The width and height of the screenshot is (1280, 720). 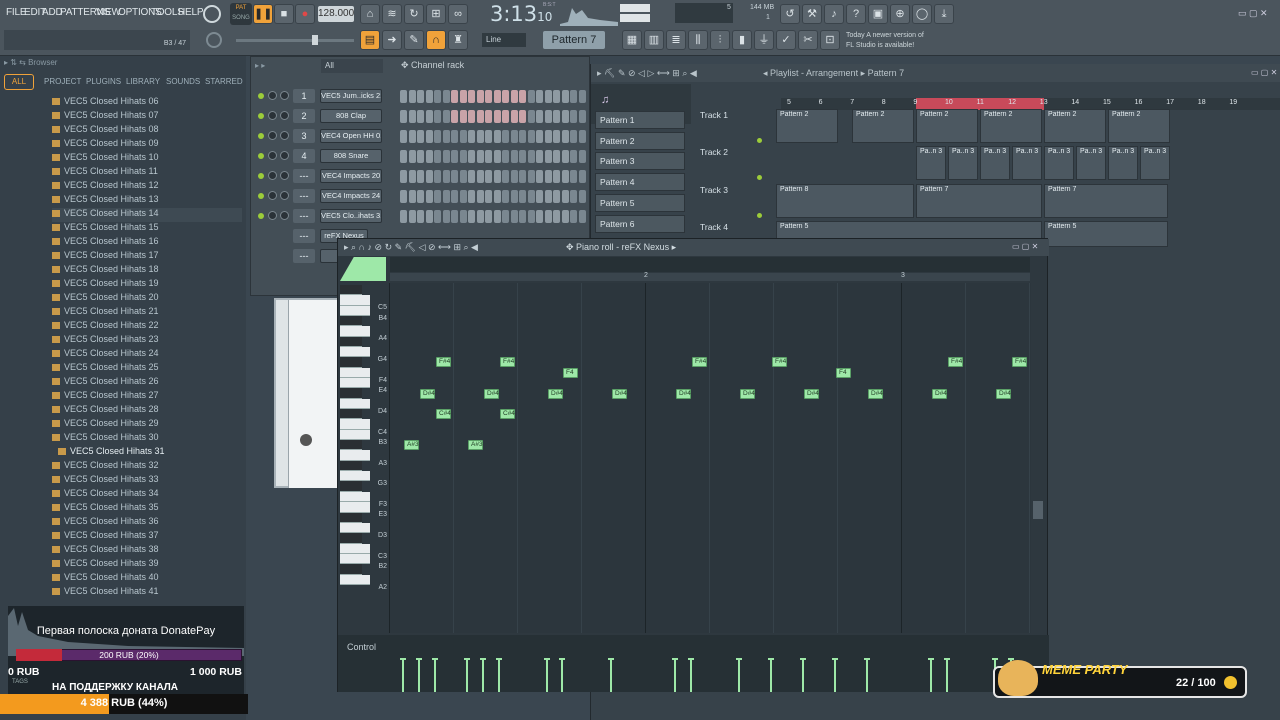 I want to click on browser-tab-project: PROJECT, so click(x=62, y=81).